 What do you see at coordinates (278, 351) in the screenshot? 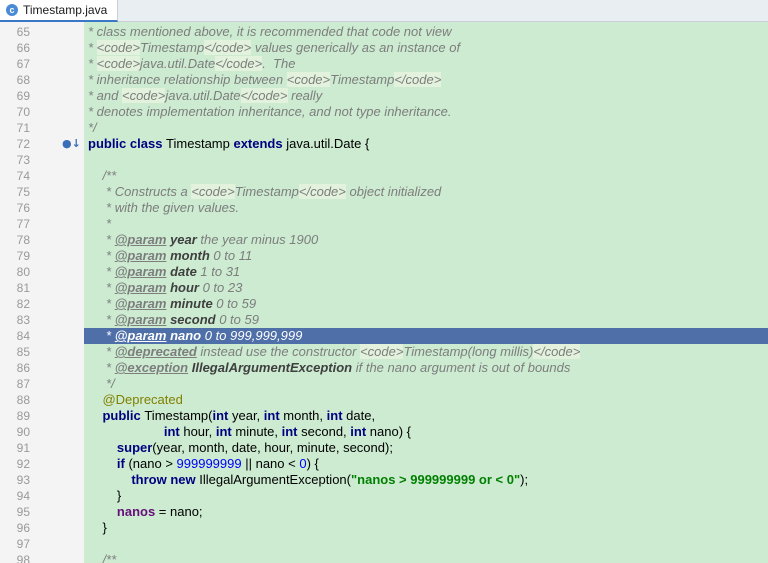
I see `code-token: instead use the constructor` at bounding box center [278, 351].